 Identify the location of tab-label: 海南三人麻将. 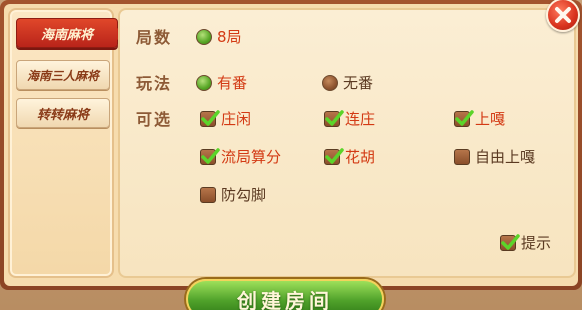
(62, 75).